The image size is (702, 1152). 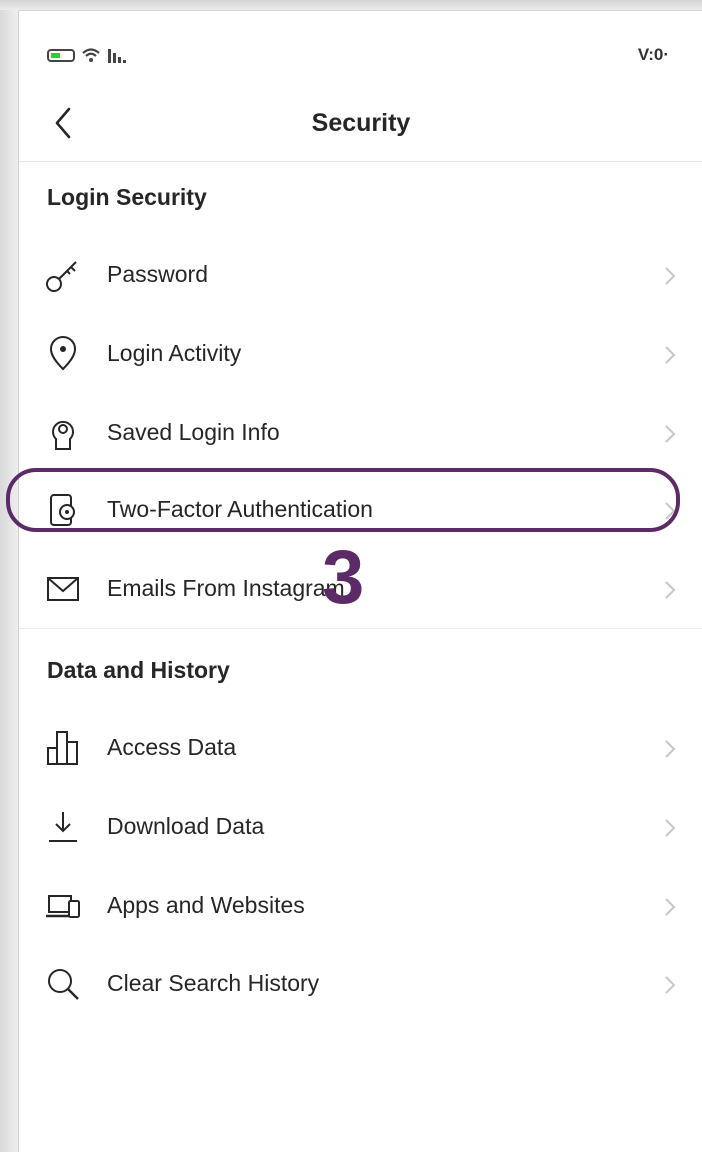 I want to click on row-label: Password, so click(x=157, y=274).